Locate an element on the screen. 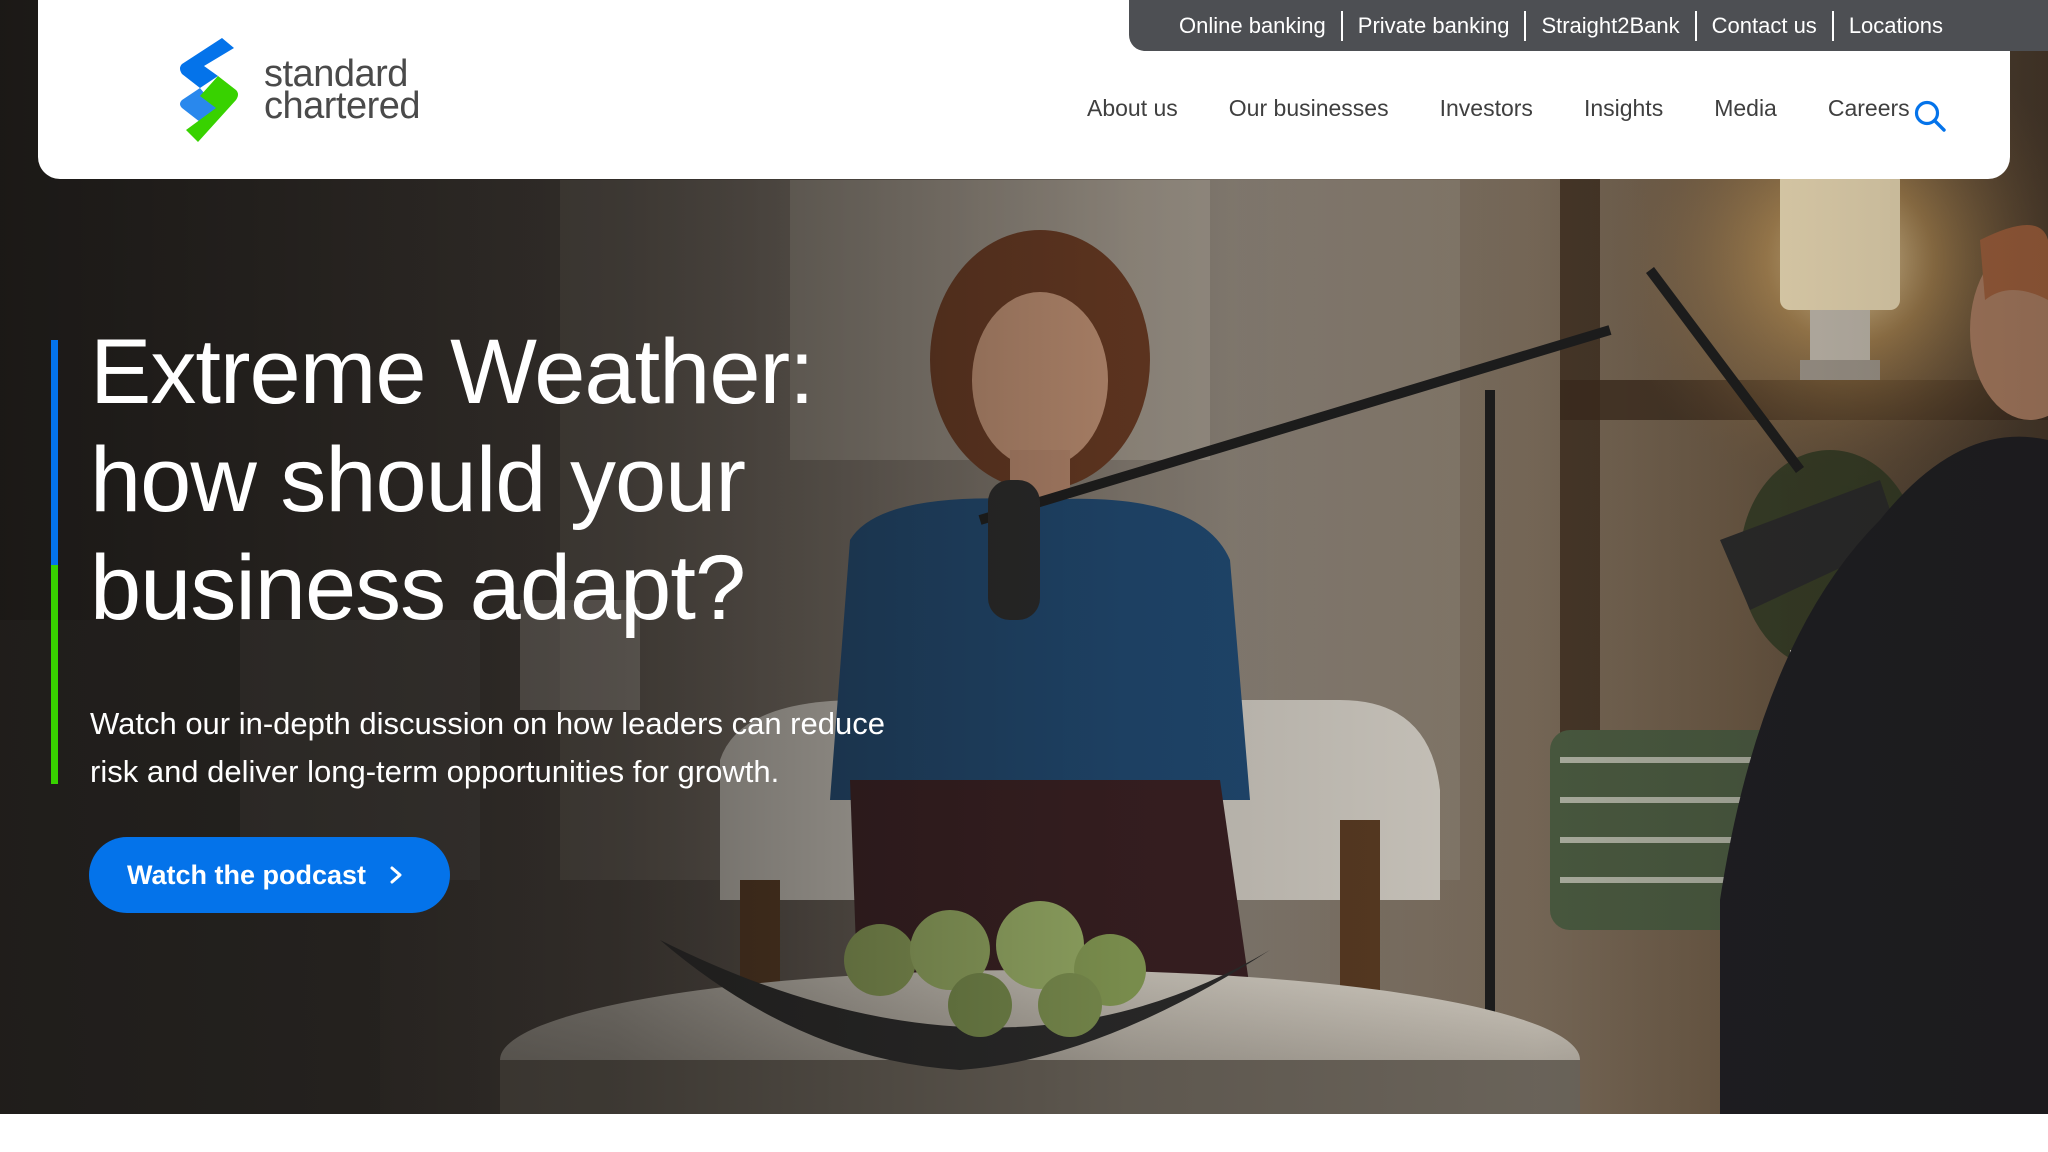  logo-wordmark: standard chartered is located at coordinates (342, 91).